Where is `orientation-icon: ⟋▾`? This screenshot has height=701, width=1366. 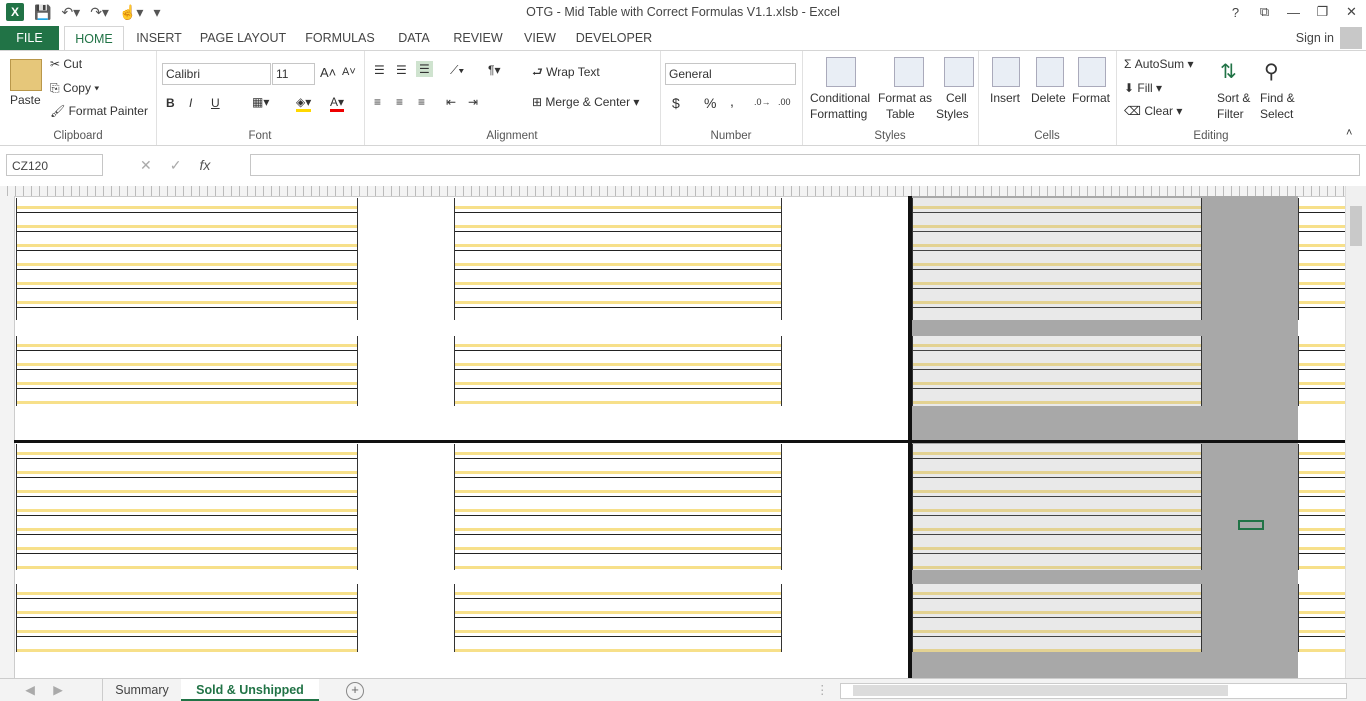 orientation-icon: ⟋▾ is located at coordinates (457, 70).